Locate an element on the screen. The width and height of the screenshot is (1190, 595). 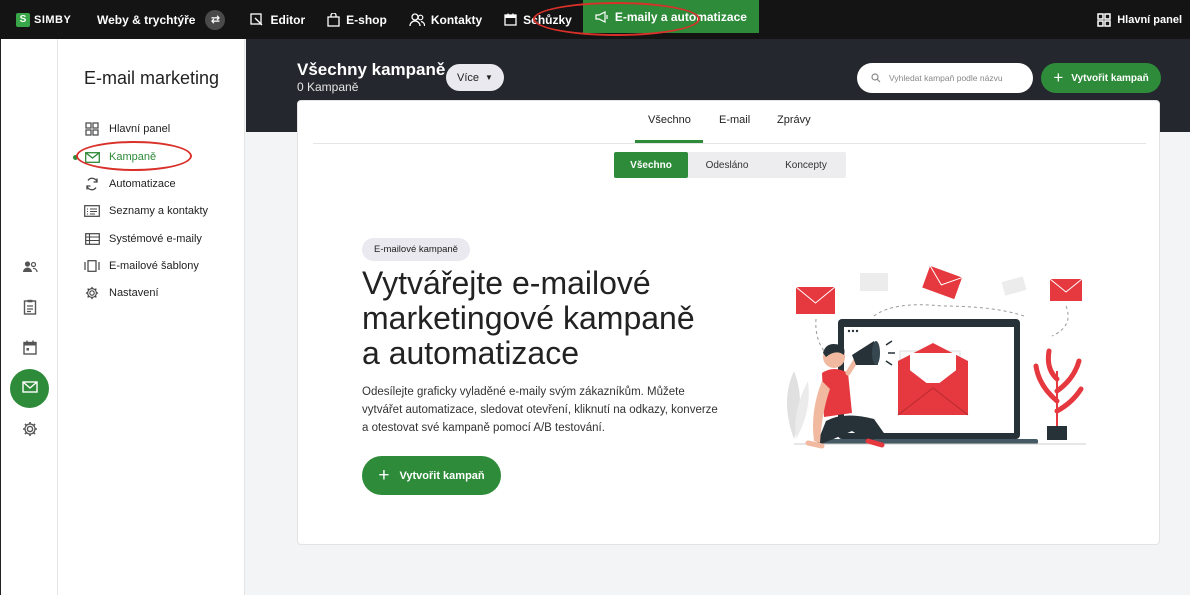
active-indicator-dot is located at coordinates (75, 157).